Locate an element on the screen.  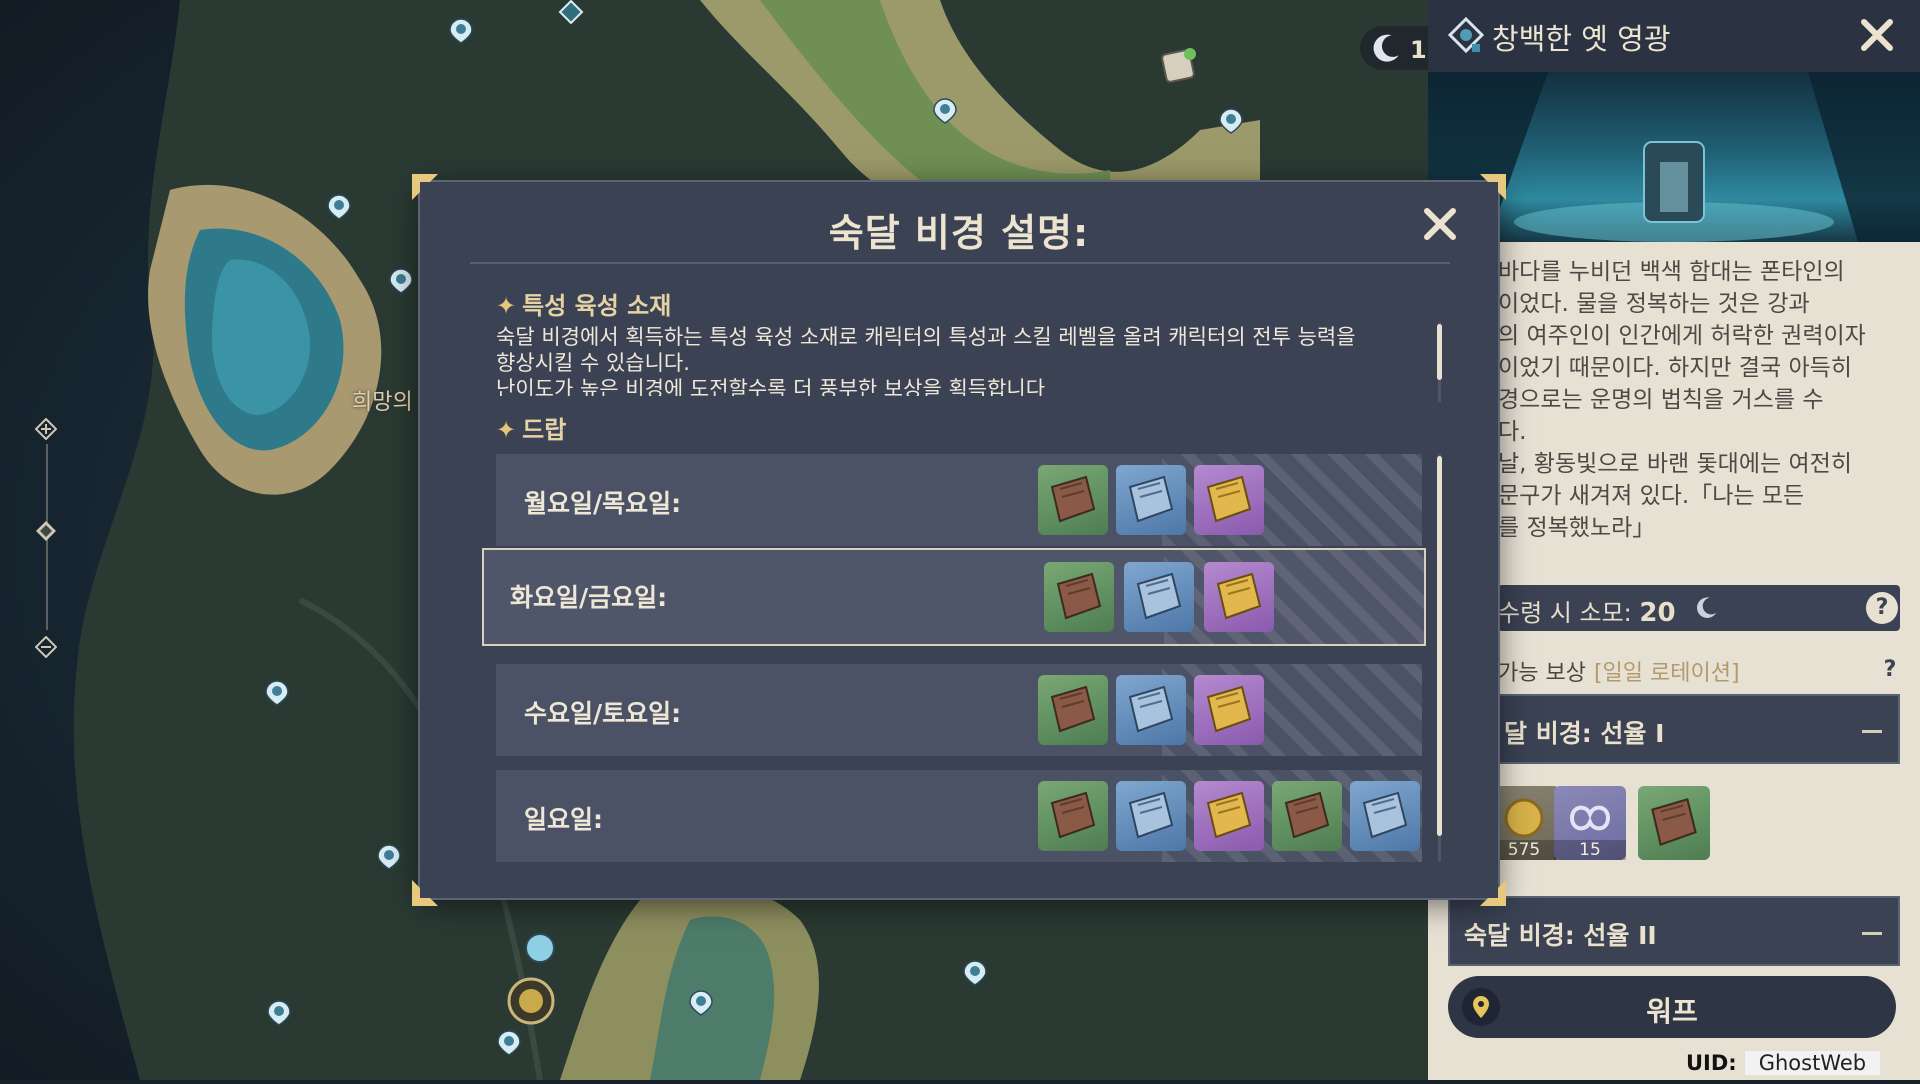
panel-header: 창백한 옛 영광 is located at coordinates (1674, 36).